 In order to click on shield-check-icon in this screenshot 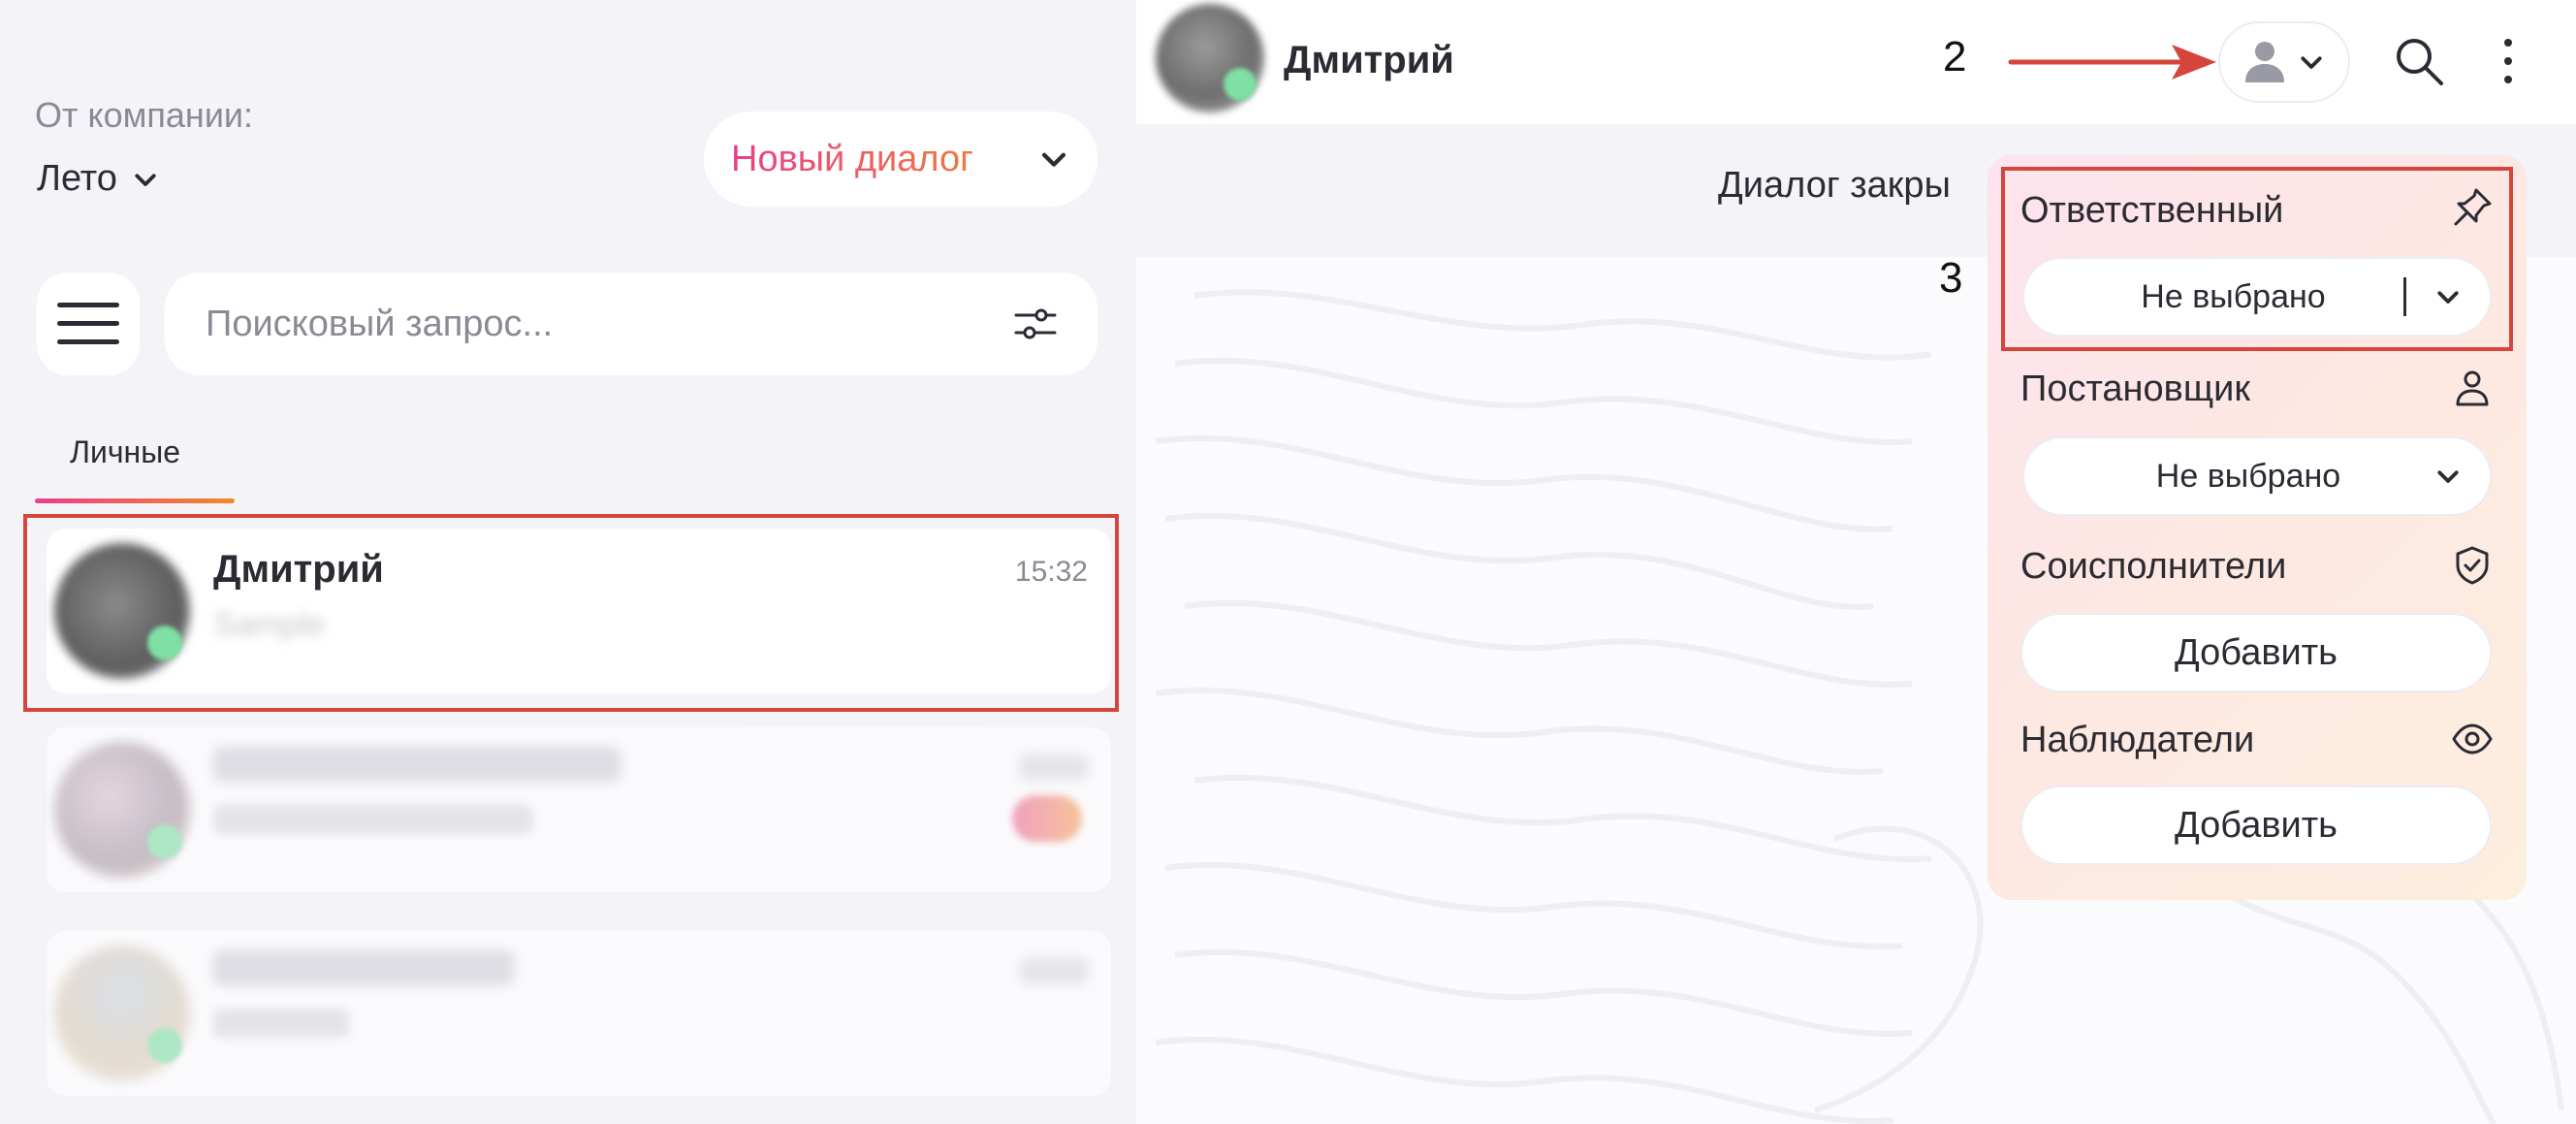, I will do `click(2472, 566)`.